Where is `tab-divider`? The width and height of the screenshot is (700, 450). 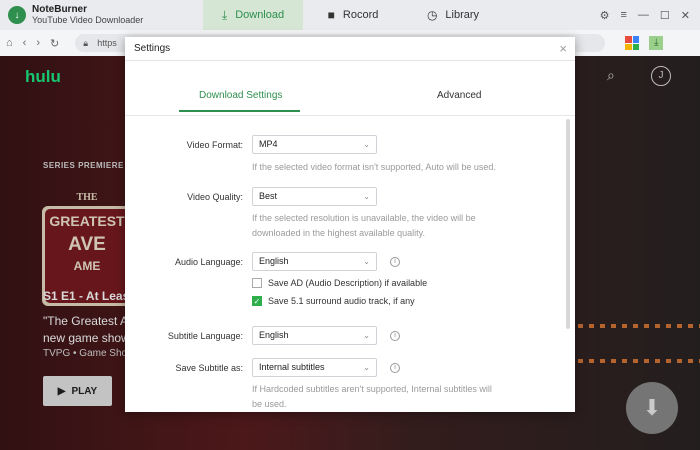
tab-divider is located at coordinates (350, 115).